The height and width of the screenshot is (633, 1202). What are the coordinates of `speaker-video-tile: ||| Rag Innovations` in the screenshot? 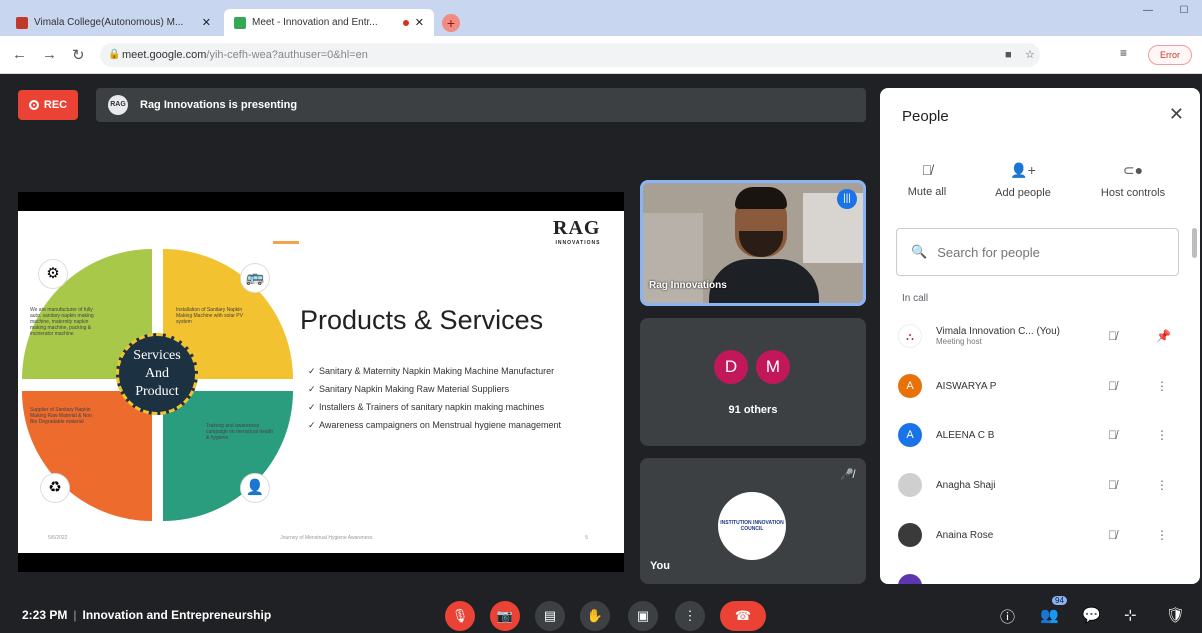 It's located at (753, 243).